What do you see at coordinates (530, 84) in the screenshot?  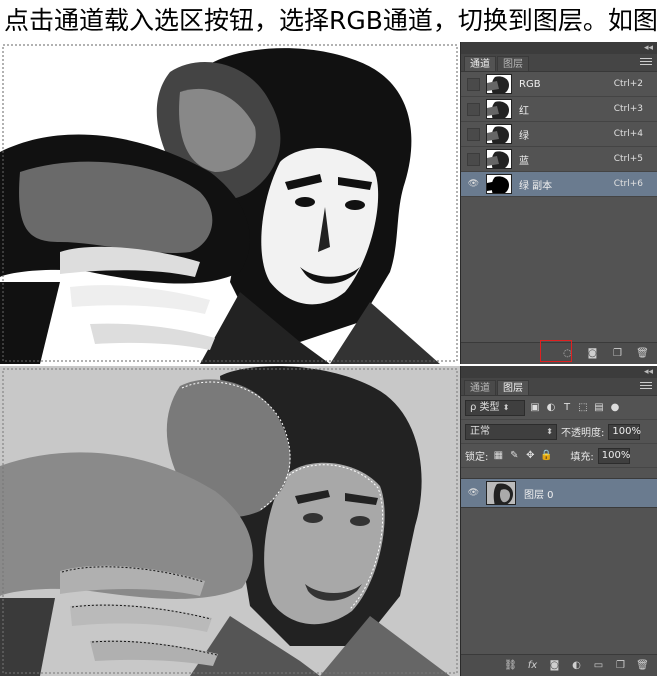 I see `channel-label: RGB` at bounding box center [530, 84].